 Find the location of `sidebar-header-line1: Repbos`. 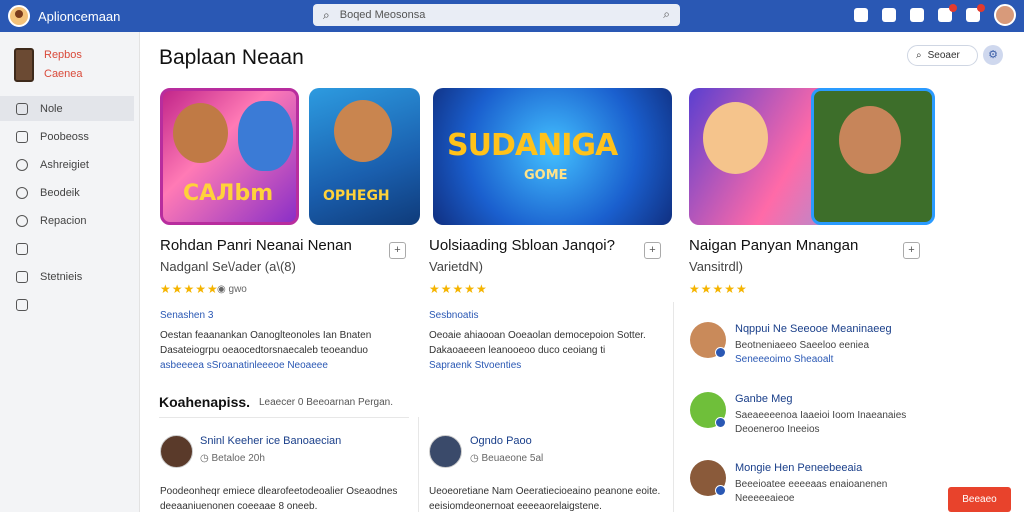

sidebar-header-line1: Repbos is located at coordinates (63, 55).